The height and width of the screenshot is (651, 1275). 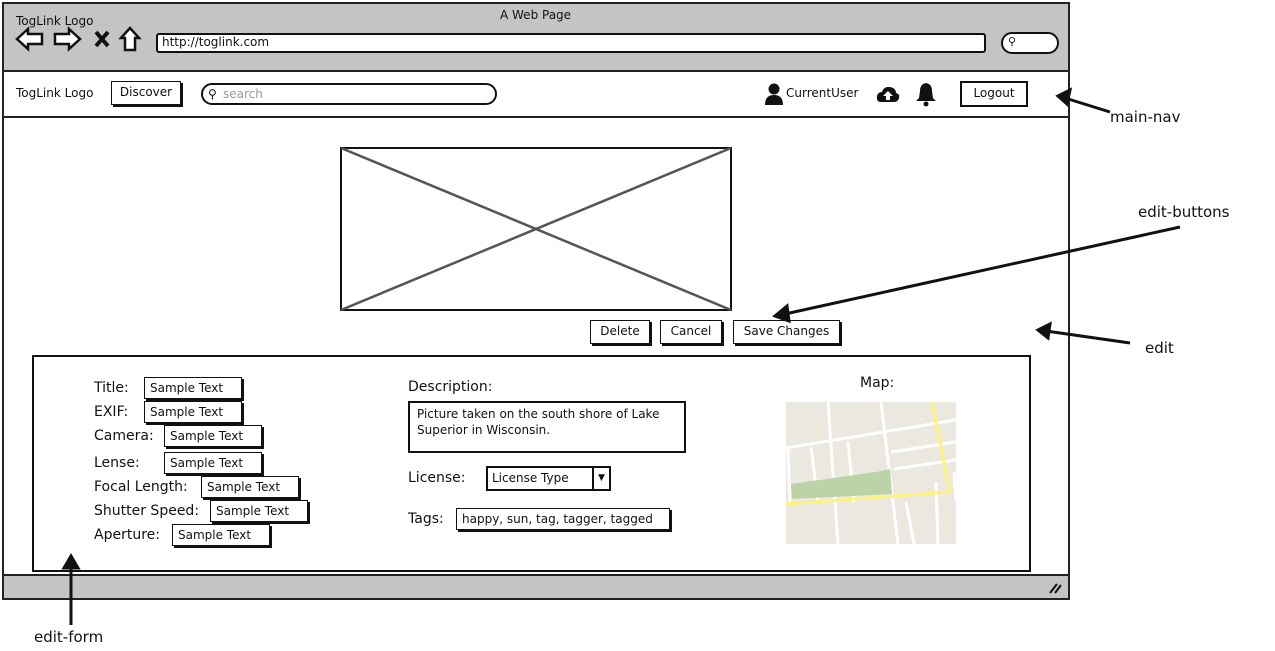 What do you see at coordinates (69, 637) in the screenshot?
I see `annotation-edit-form: edit-form` at bounding box center [69, 637].